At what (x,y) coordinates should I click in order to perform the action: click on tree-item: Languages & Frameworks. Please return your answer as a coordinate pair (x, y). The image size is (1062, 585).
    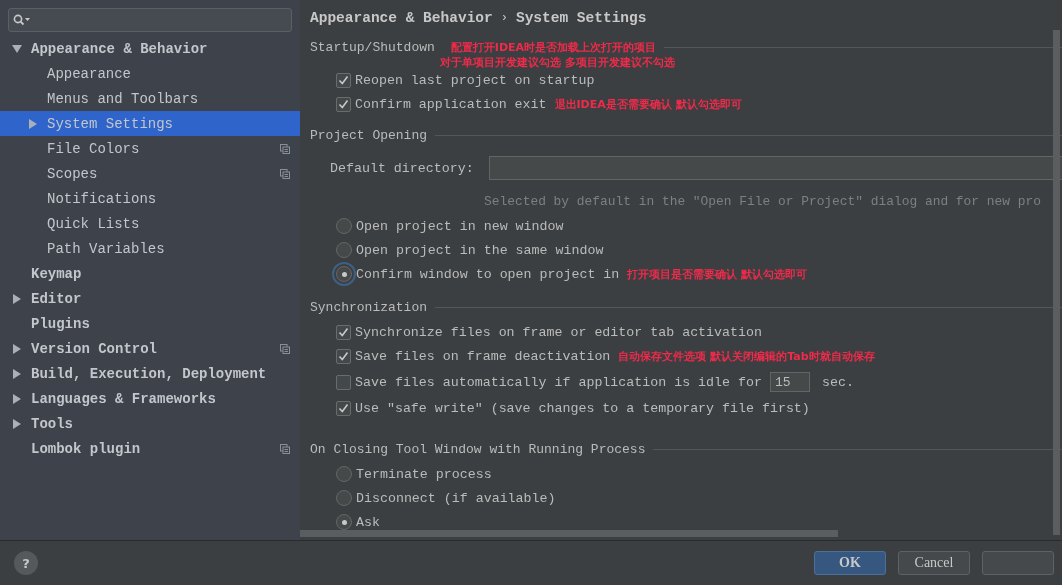
    Looking at the image, I should click on (150, 398).